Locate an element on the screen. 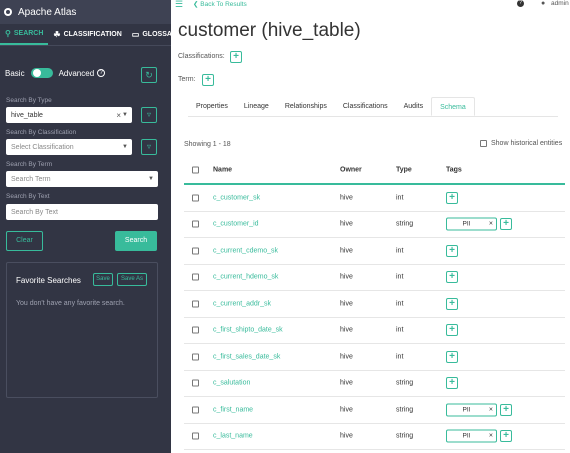  add-term-button: + is located at coordinates (208, 80).